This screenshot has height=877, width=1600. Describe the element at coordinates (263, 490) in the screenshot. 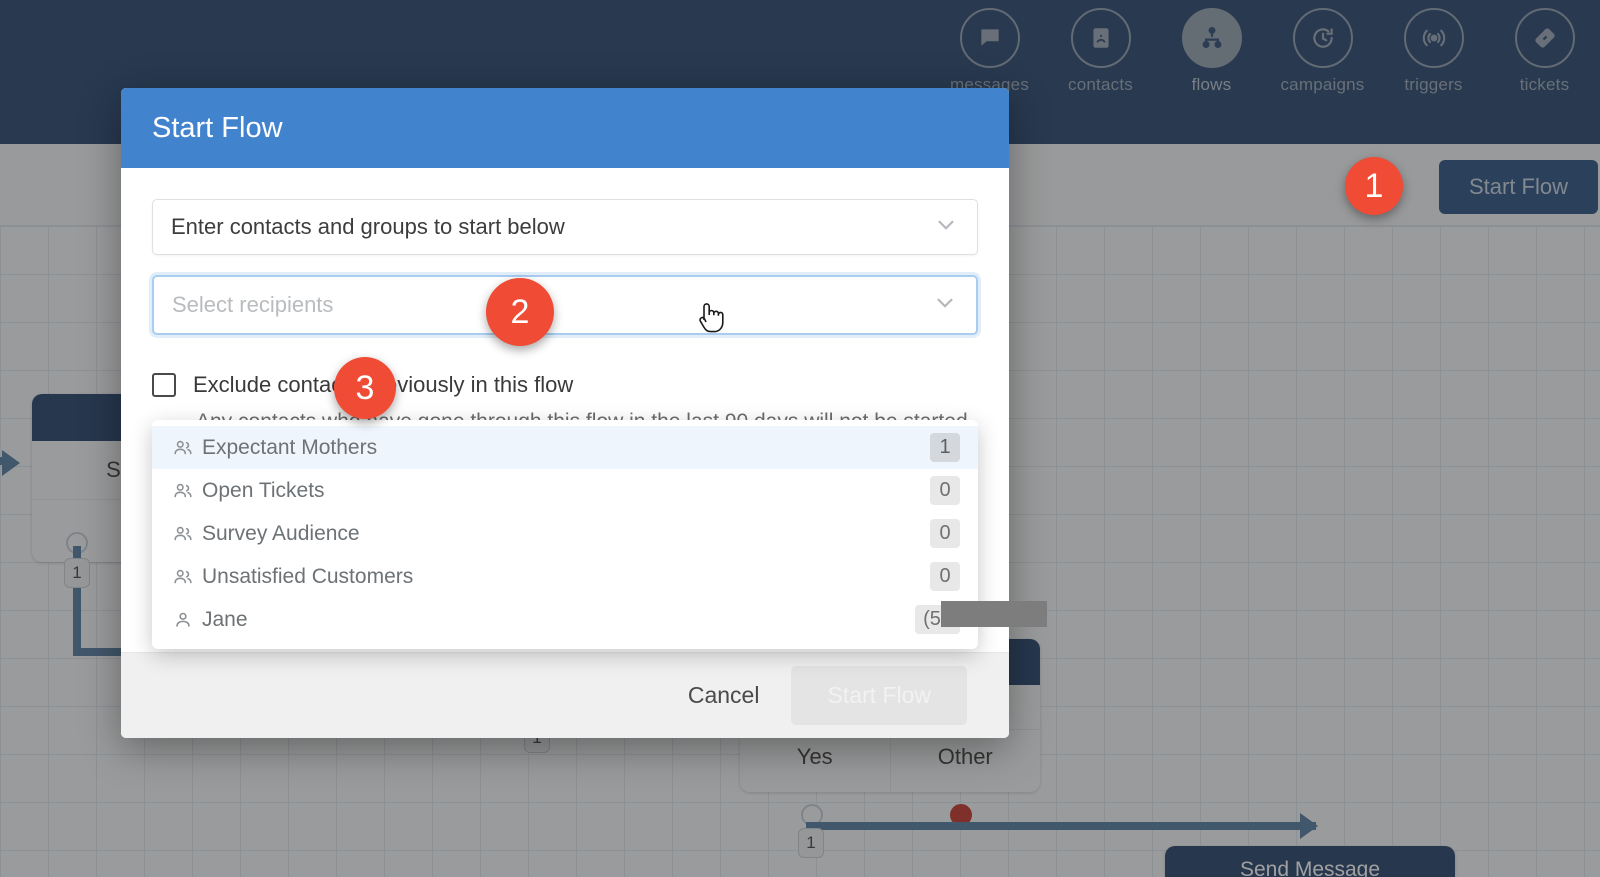

I see `dropdown-option-label: Open Tickets` at that location.